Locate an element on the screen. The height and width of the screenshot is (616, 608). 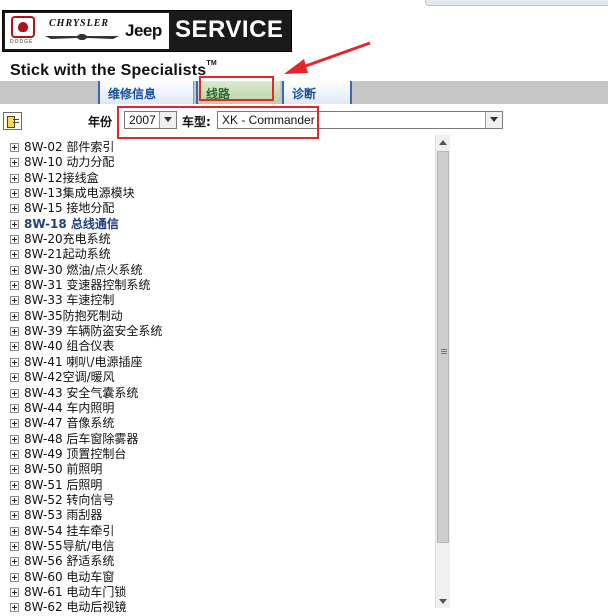
tree-item-label: 8W-41 喇叭/电源插座 is located at coordinates (83, 362).